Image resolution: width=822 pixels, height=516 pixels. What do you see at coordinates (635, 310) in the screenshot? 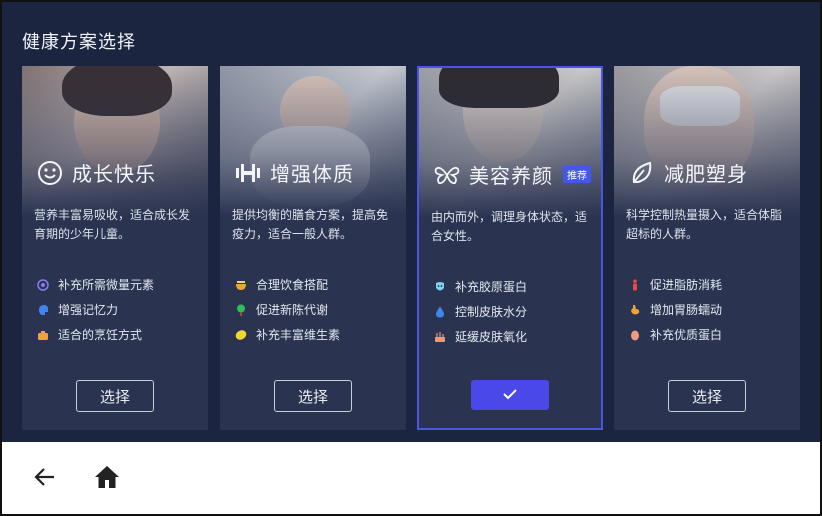
I see `stomach-icon` at bounding box center [635, 310].